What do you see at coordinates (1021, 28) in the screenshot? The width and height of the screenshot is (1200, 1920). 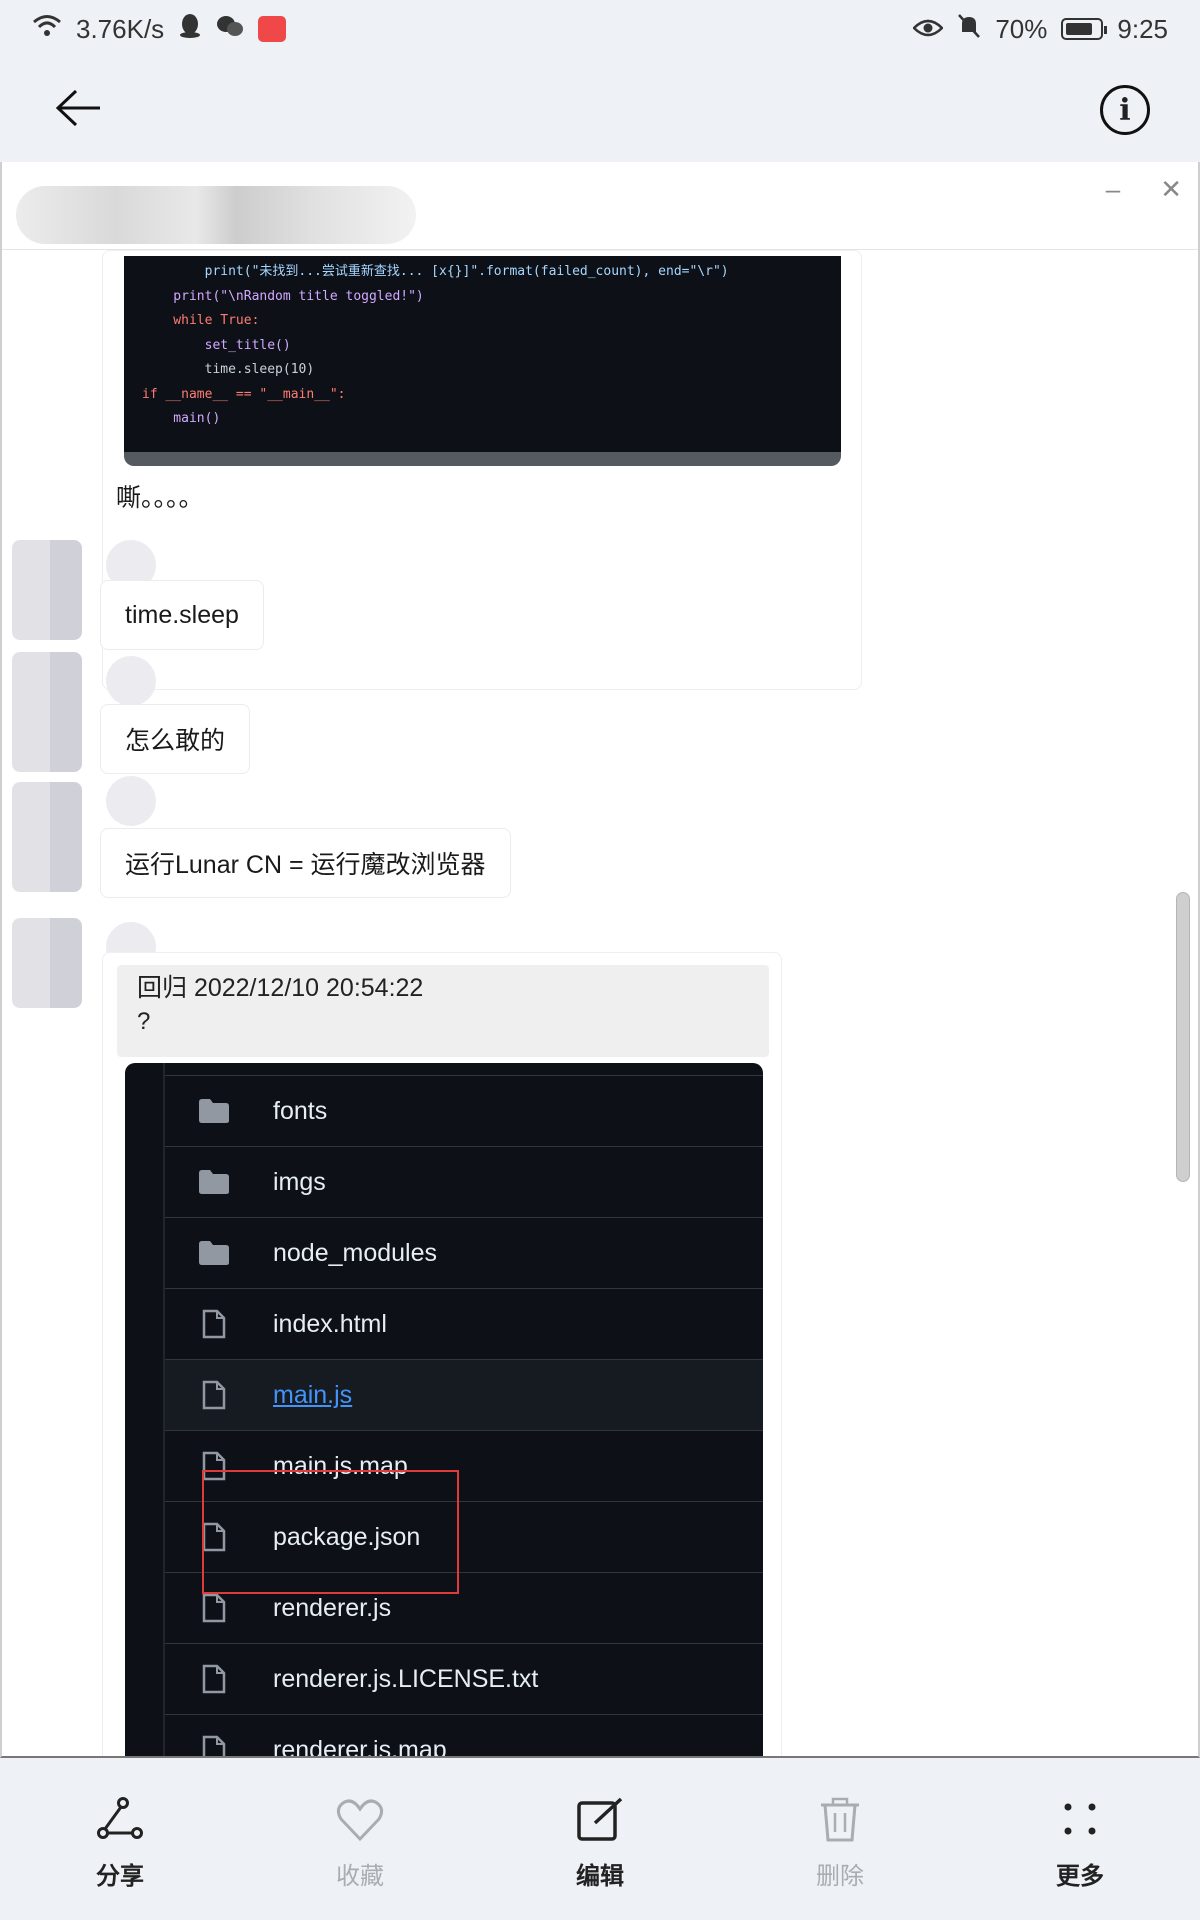 I see `battery-percent: 70%` at bounding box center [1021, 28].